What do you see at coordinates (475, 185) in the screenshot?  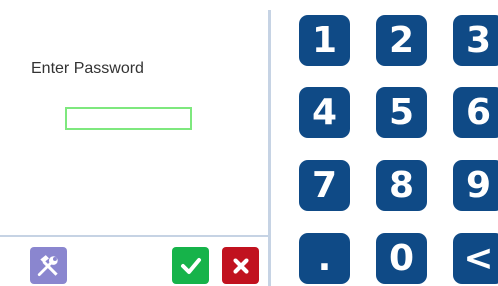 I see `key-9: 9` at bounding box center [475, 185].